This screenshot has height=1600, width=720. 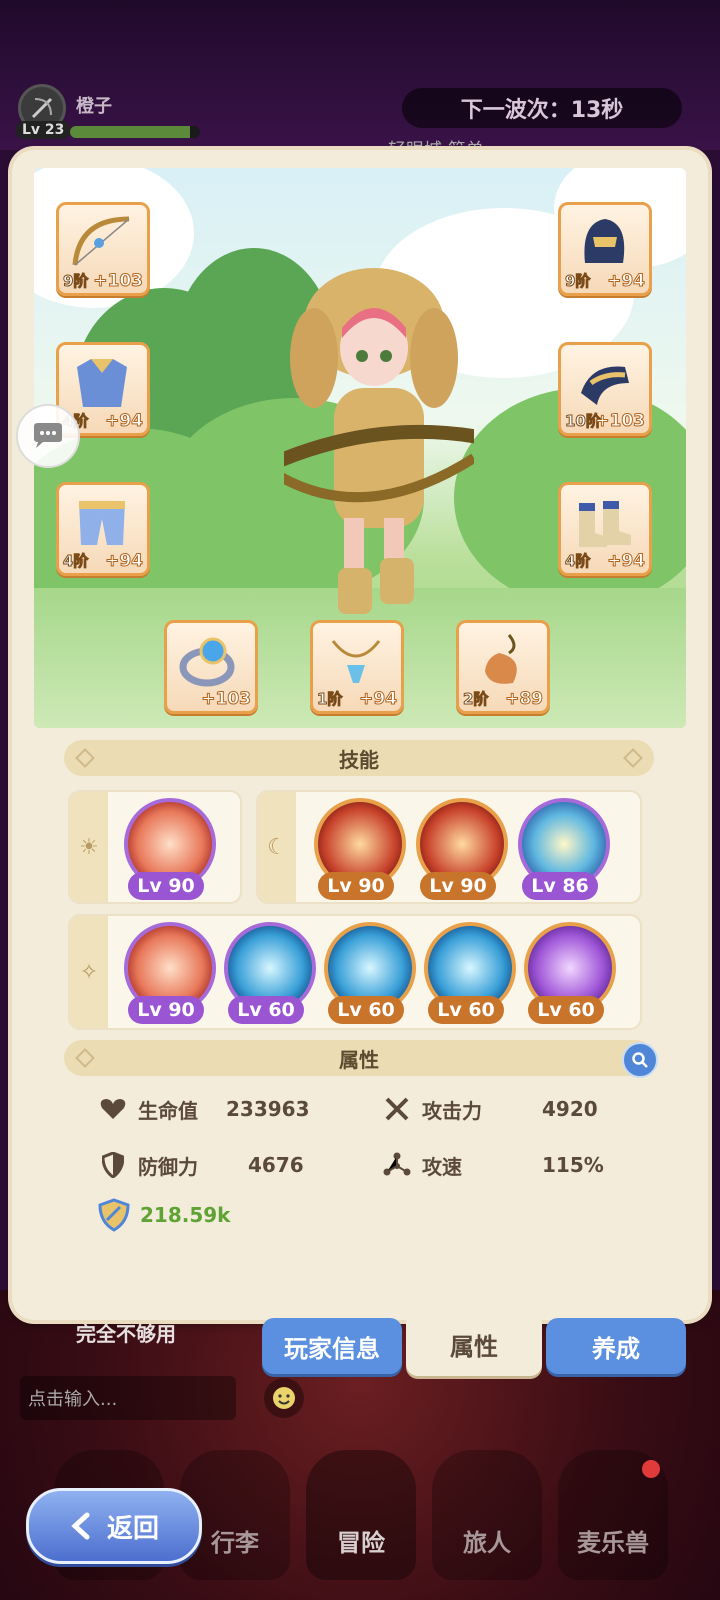 What do you see at coordinates (126, 1334) in the screenshot?
I see `chat-message: 完全不够用` at bounding box center [126, 1334].